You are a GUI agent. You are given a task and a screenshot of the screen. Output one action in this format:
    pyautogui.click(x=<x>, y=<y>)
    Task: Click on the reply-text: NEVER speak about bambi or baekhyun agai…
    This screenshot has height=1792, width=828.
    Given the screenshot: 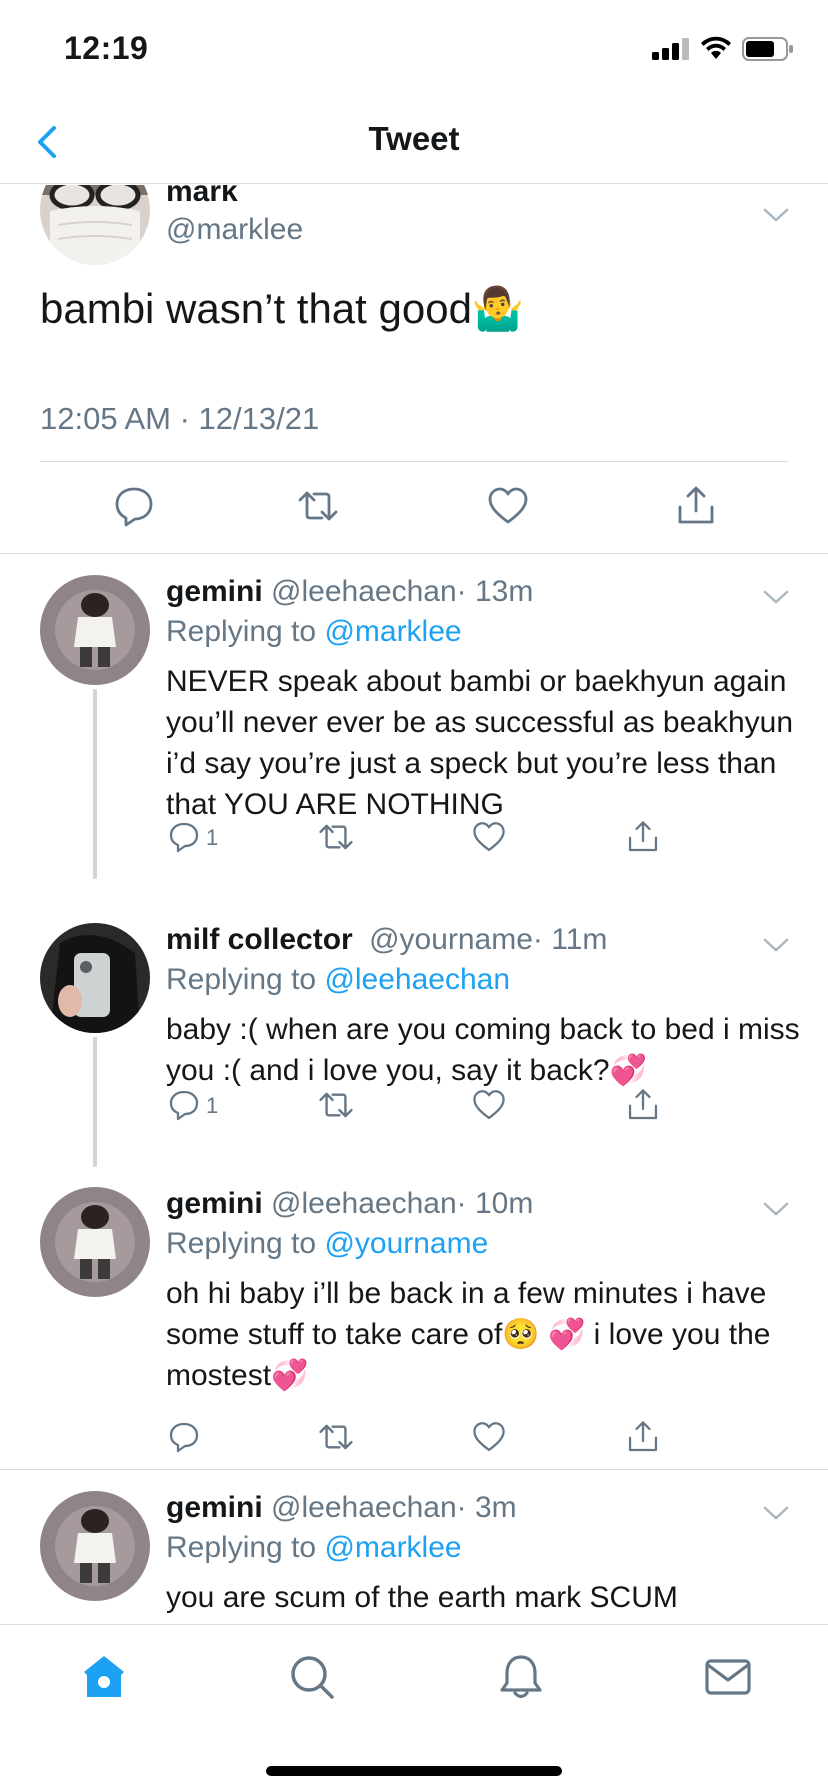 What is the action you would take?
    pyautogui.click(x=480, y=743)
    